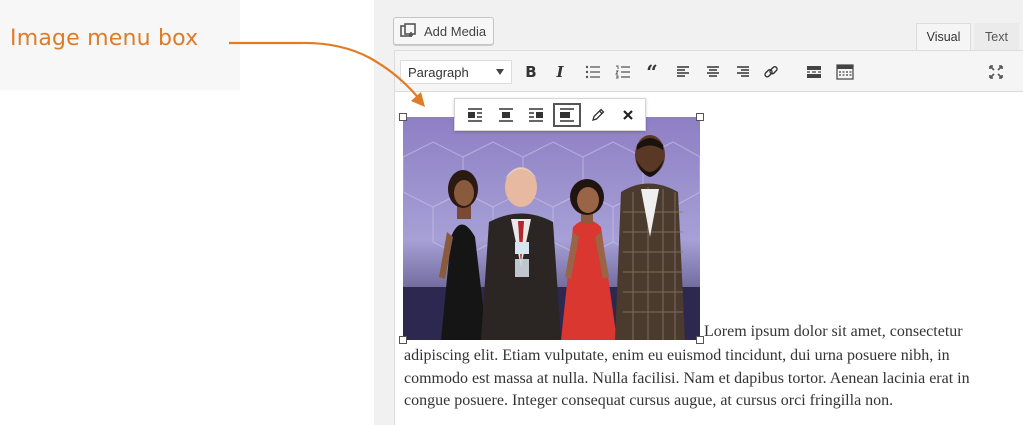 The width and height of the screenshot is (1023, 425). I want to click on bulleted-list-icon, so click(593, 72).